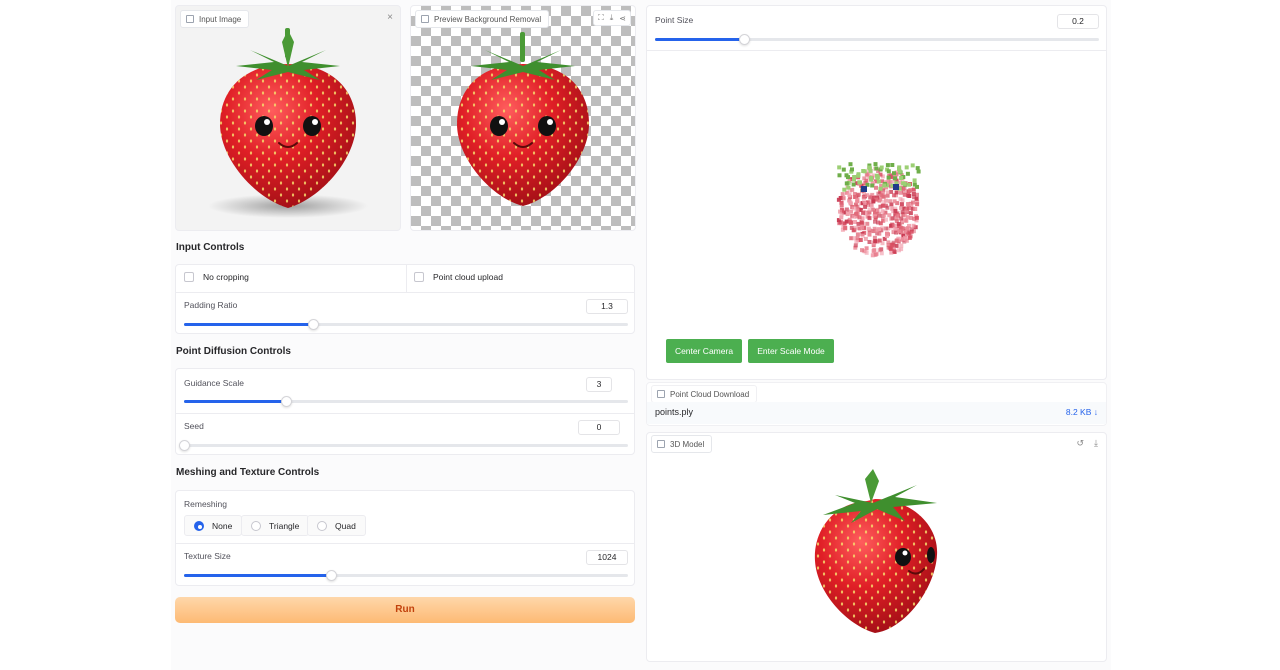  What do you see at coordinates (607, 557) in the screenshot?
I see `texture-size-input: 1024` at bounding box center [607, 557].